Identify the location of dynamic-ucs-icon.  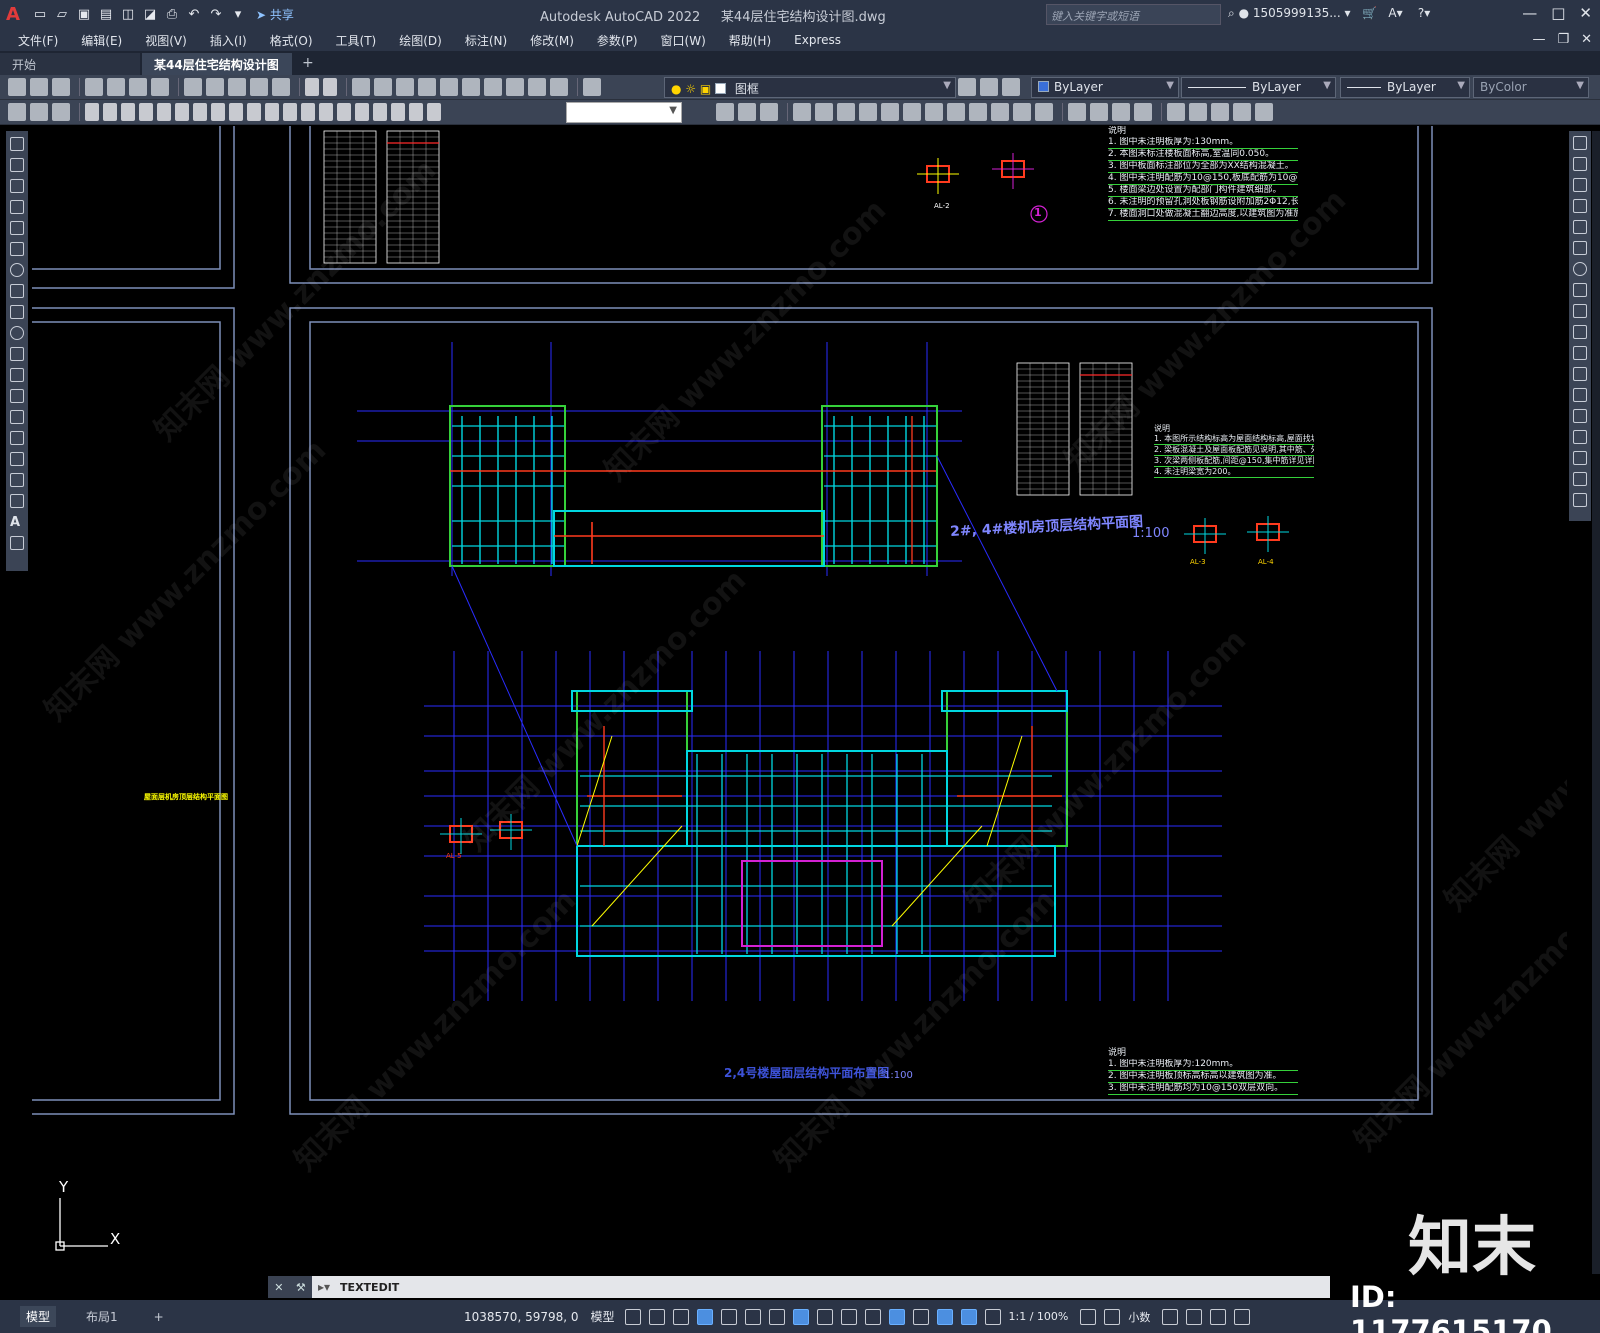
(920, 1316).